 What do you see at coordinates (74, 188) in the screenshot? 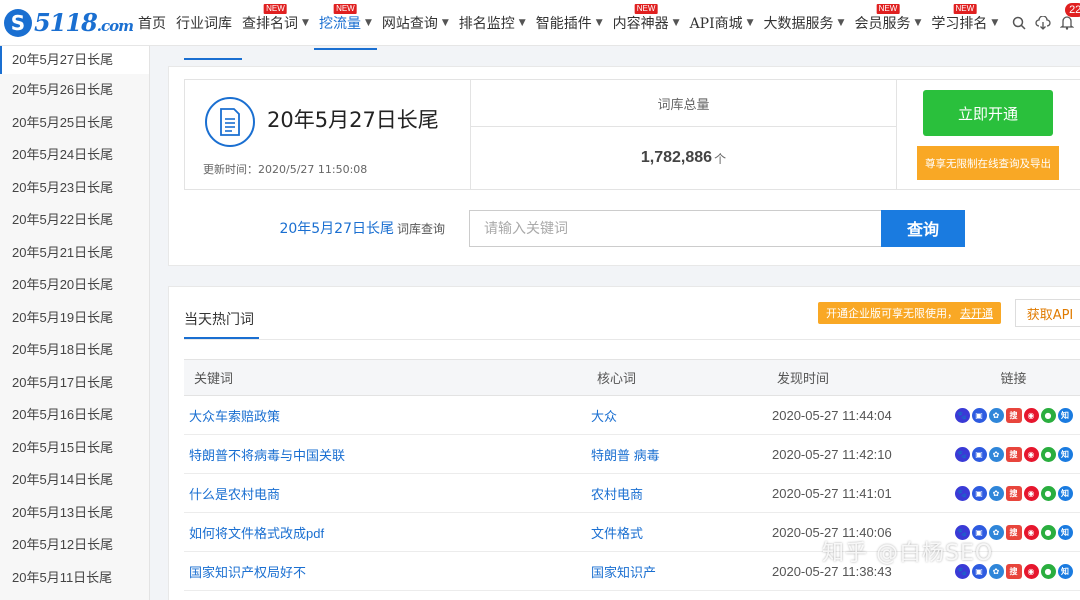
I see `sidebar-date-item: 20年5月23日长尾` at bounding box center [74, 188].